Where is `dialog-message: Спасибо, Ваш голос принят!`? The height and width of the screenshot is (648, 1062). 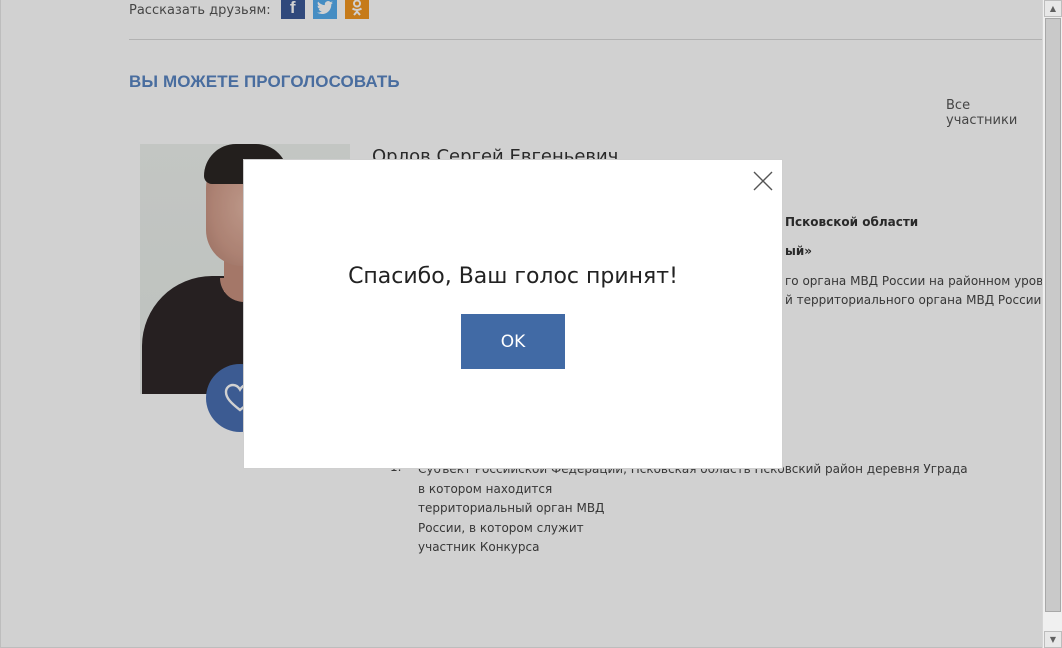 dialog-message: Спасибо, Ваш голос принят! is located at coordinates (513, 276).